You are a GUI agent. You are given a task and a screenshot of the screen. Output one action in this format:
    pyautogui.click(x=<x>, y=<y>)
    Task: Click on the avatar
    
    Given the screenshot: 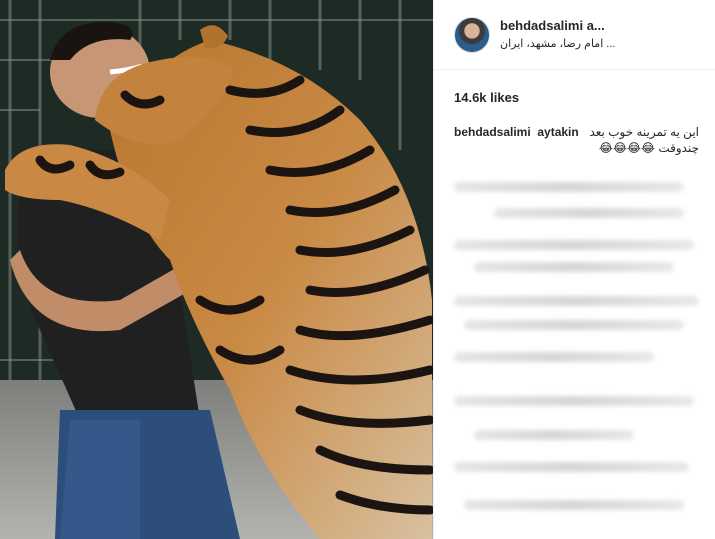 What is the action you would take?
    pyautogui.click(x=472, y=35)
    